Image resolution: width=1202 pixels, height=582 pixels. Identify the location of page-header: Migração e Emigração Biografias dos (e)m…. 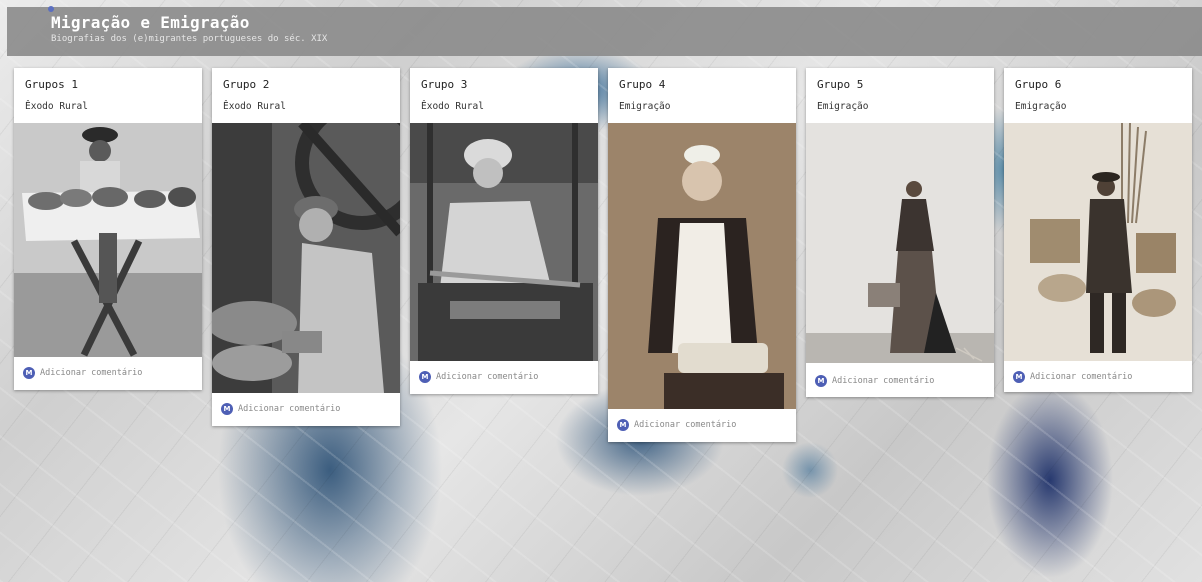
(604, 31).